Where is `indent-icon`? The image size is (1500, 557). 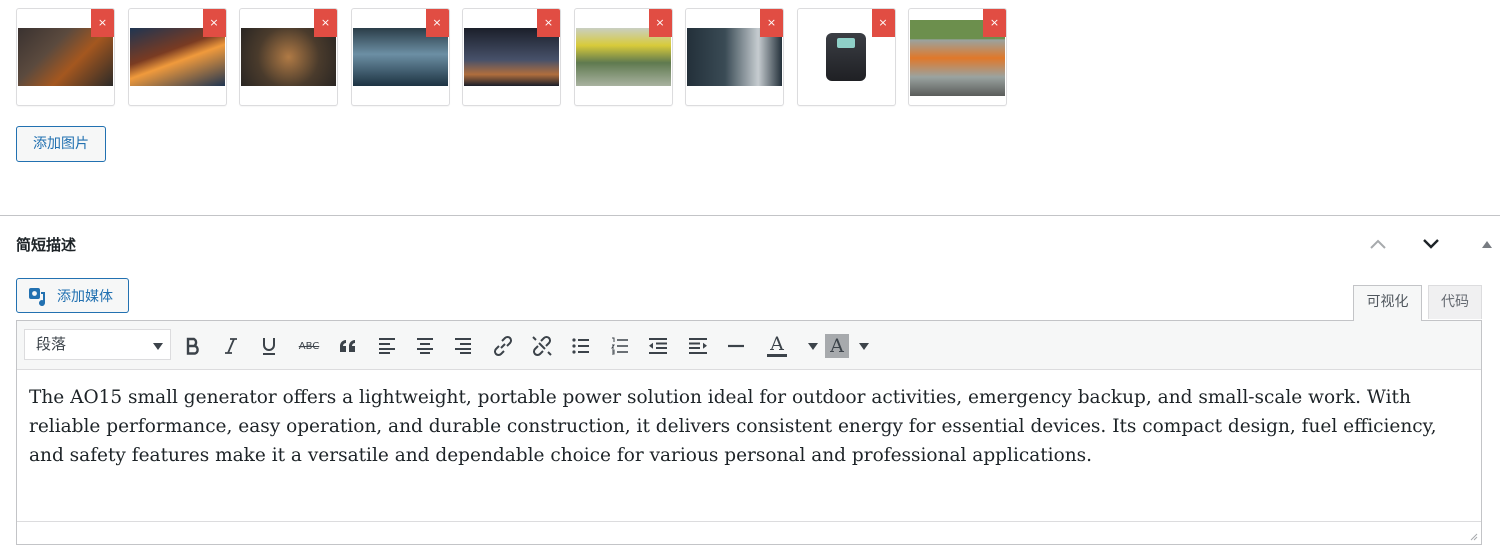
indent-icon is located at coordinates (698, 346).